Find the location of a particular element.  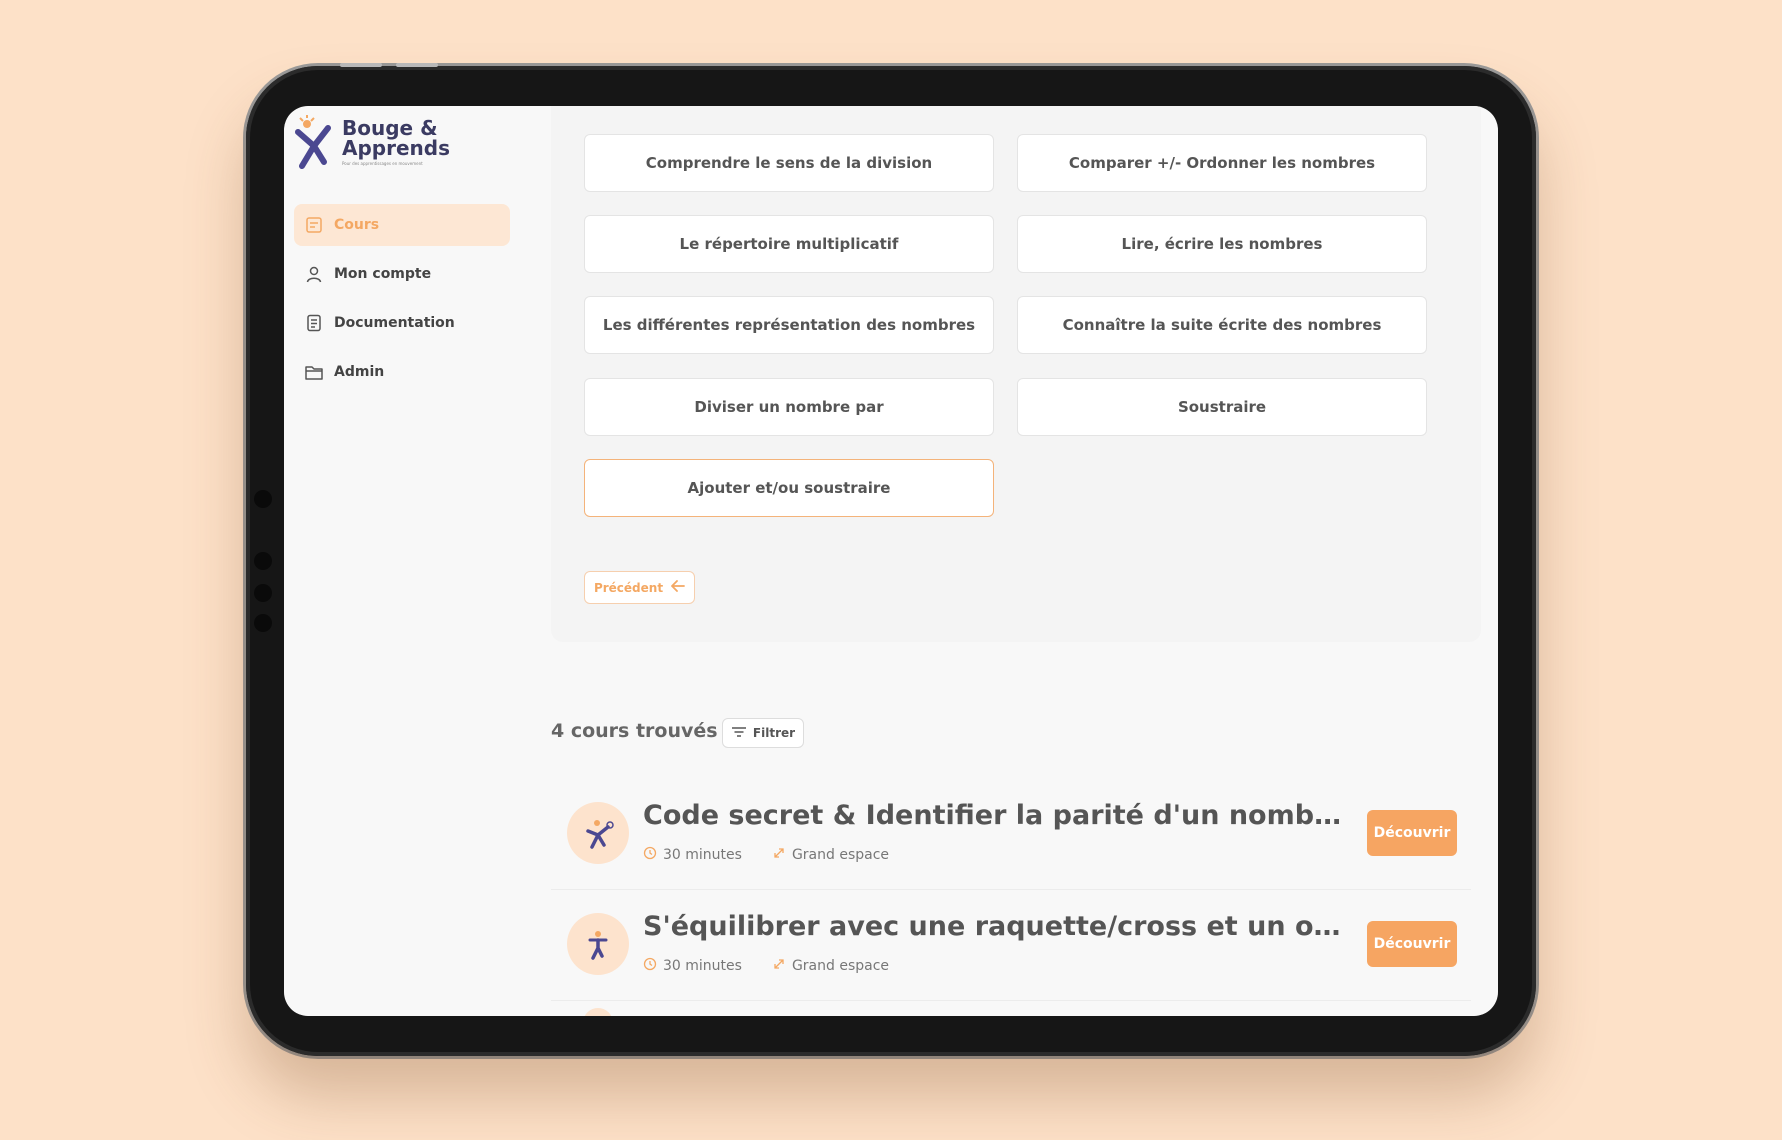

previous-button: Précédent is located at coordinates (639, 587).